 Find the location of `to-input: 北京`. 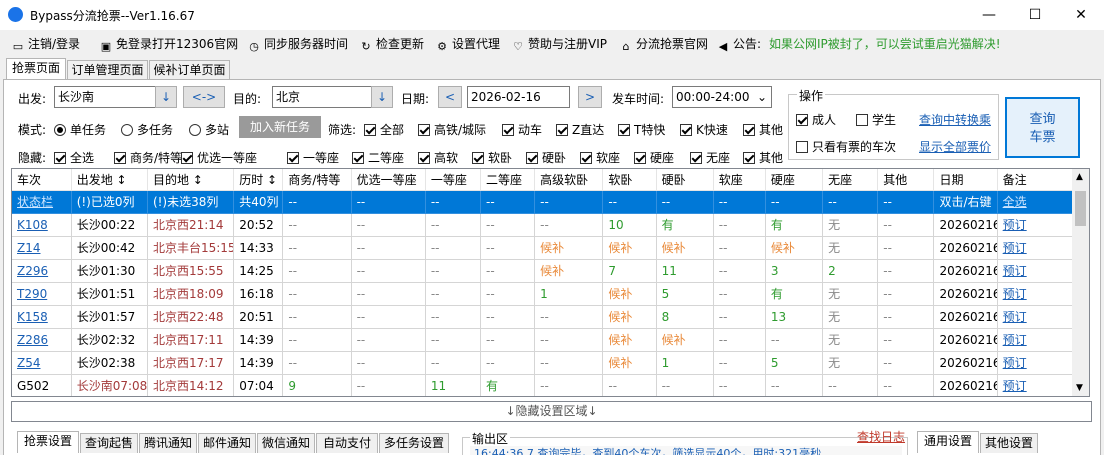

to-input: 北京 is located at coordinates (322, 97).